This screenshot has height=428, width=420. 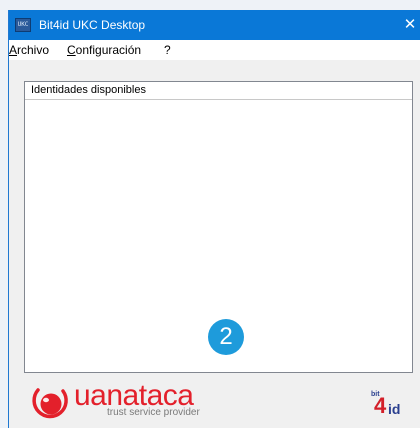 I want to click on menu-bar: Archivo Configuración ?, so click(x=214, y=50).